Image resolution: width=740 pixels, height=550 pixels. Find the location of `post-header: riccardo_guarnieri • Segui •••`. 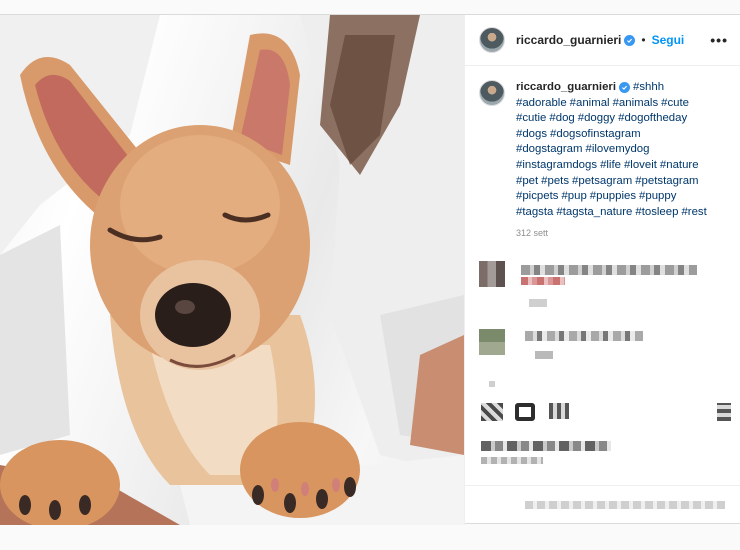

post-header: riccardo_guarnieri • Segui ••• is located at coordinates (602, 40).